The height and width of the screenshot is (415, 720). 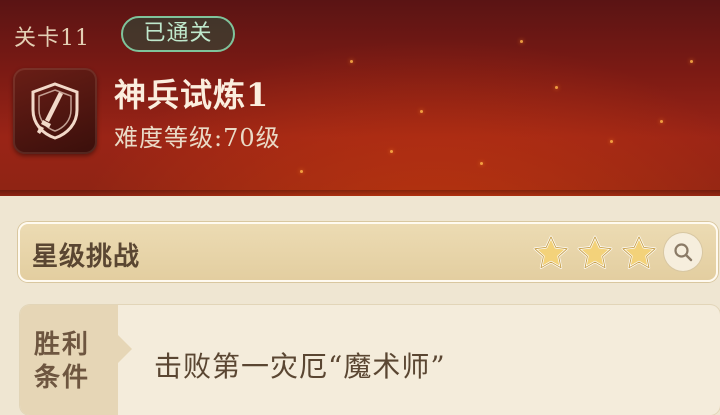 I want to click on stage-name: 神兵试炼1, so click(x=192, y=95).